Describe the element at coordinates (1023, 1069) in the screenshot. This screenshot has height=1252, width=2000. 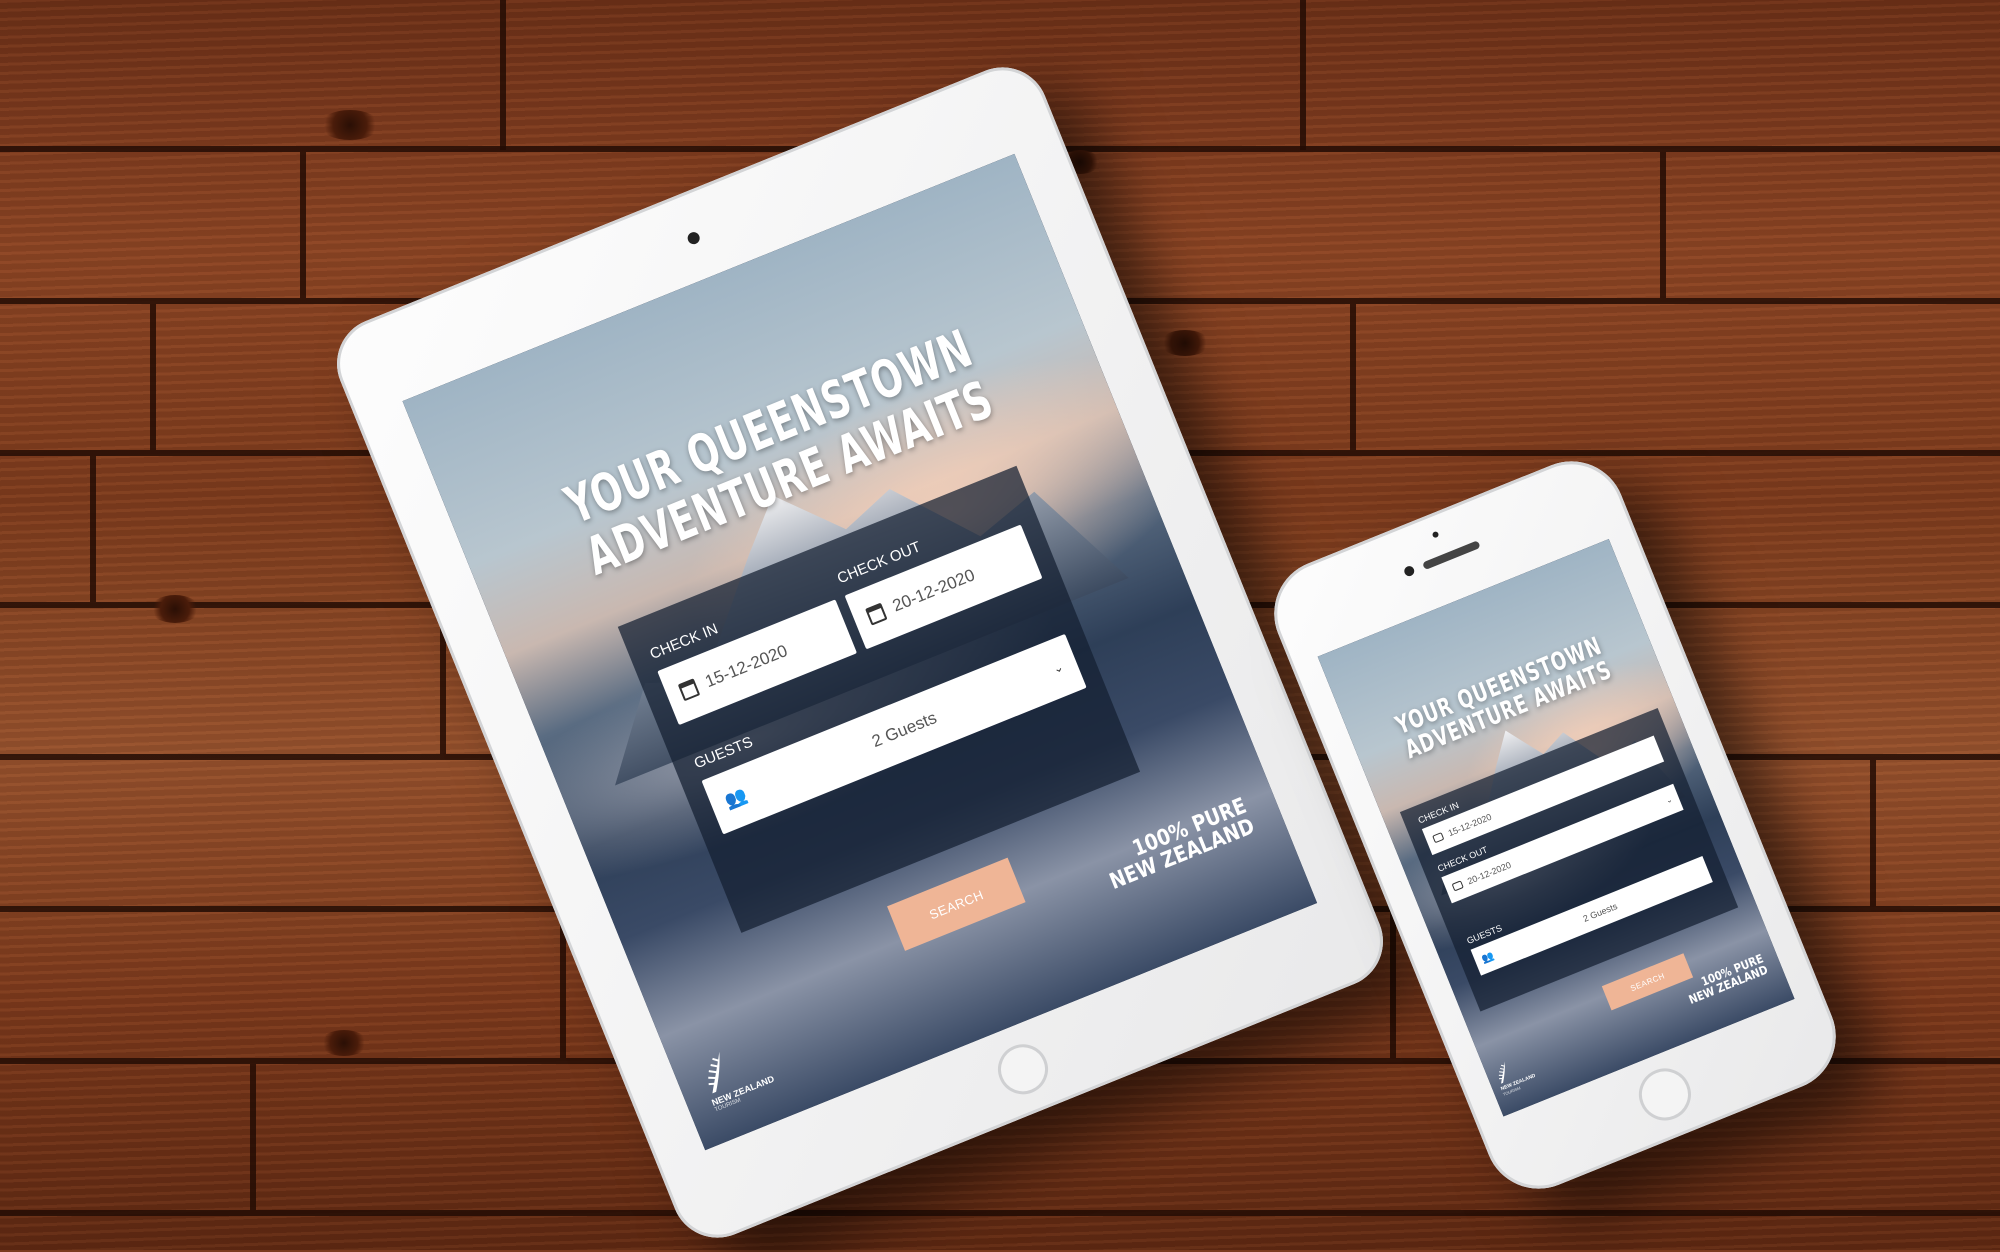
I see `tablet-home-button` at that location.